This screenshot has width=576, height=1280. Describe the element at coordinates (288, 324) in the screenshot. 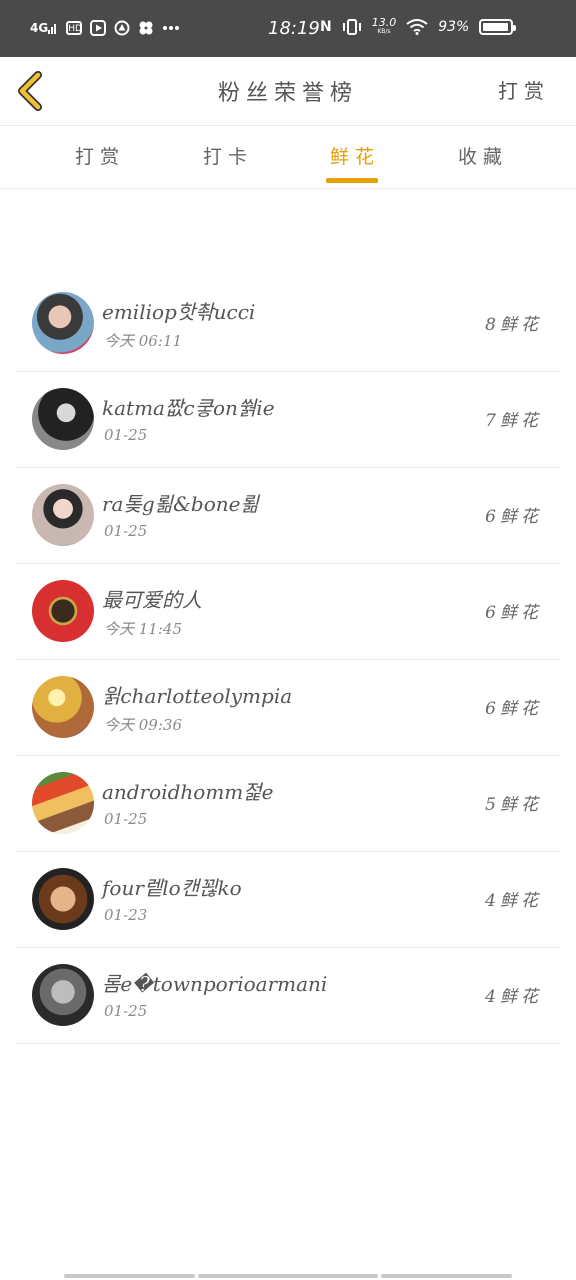

I see `list-item: emiliop핫촦ucci 今天 06:11 8鲜花` at that location.